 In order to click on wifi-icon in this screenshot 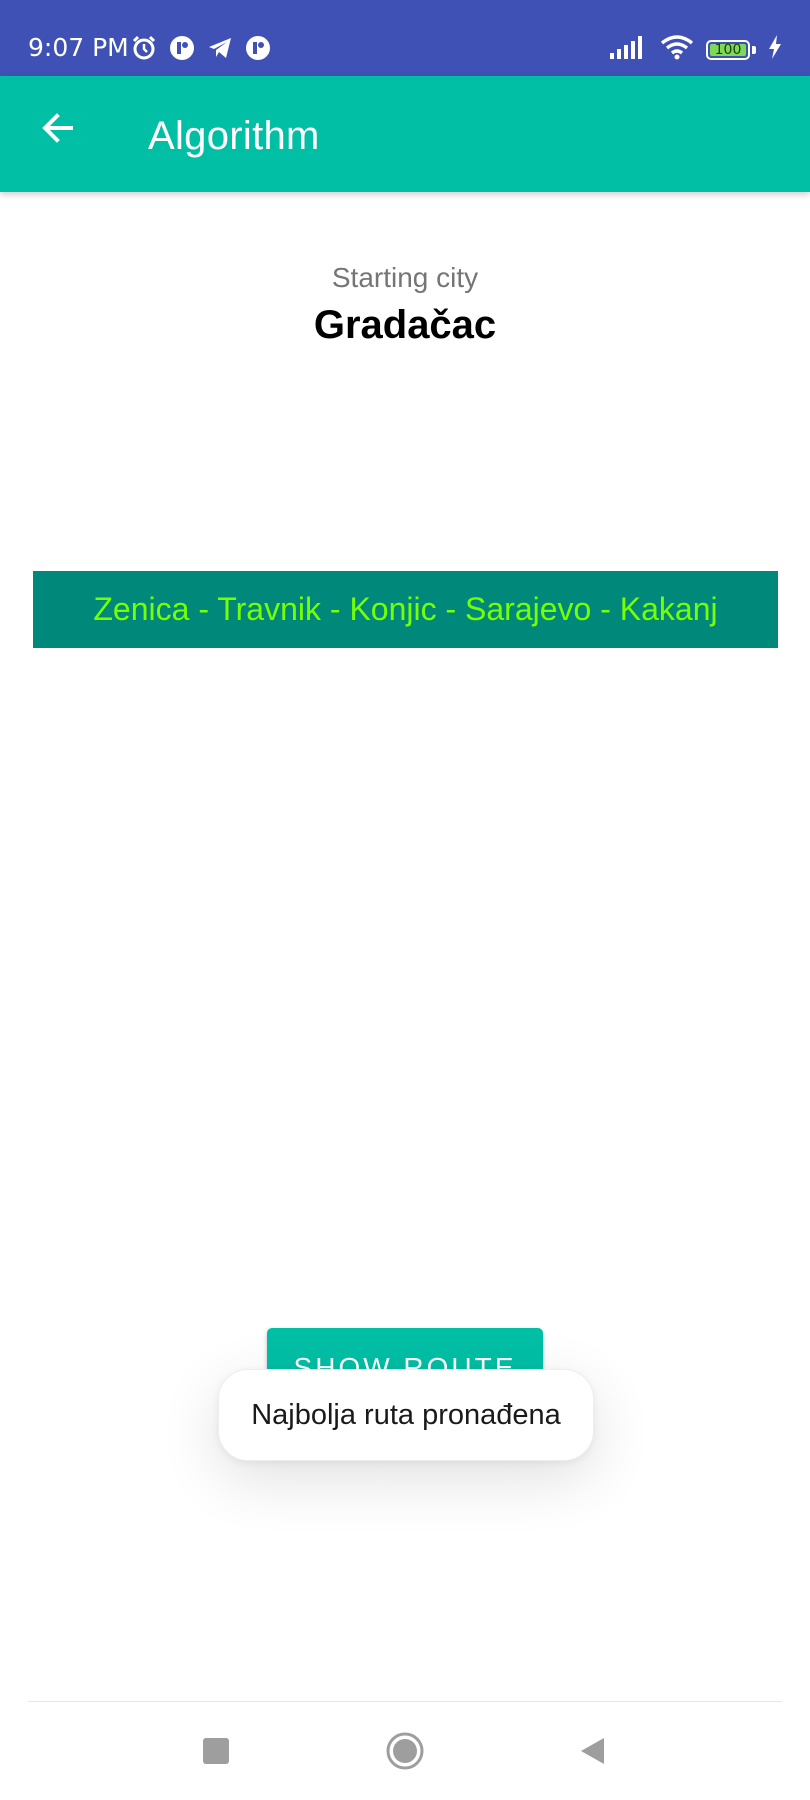, I will do `click(677, 49)`.